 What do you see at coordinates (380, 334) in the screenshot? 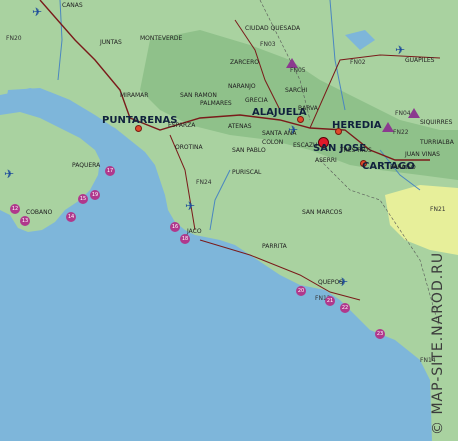
I see `beach-marker: 23` at bounding box center [380, 334].